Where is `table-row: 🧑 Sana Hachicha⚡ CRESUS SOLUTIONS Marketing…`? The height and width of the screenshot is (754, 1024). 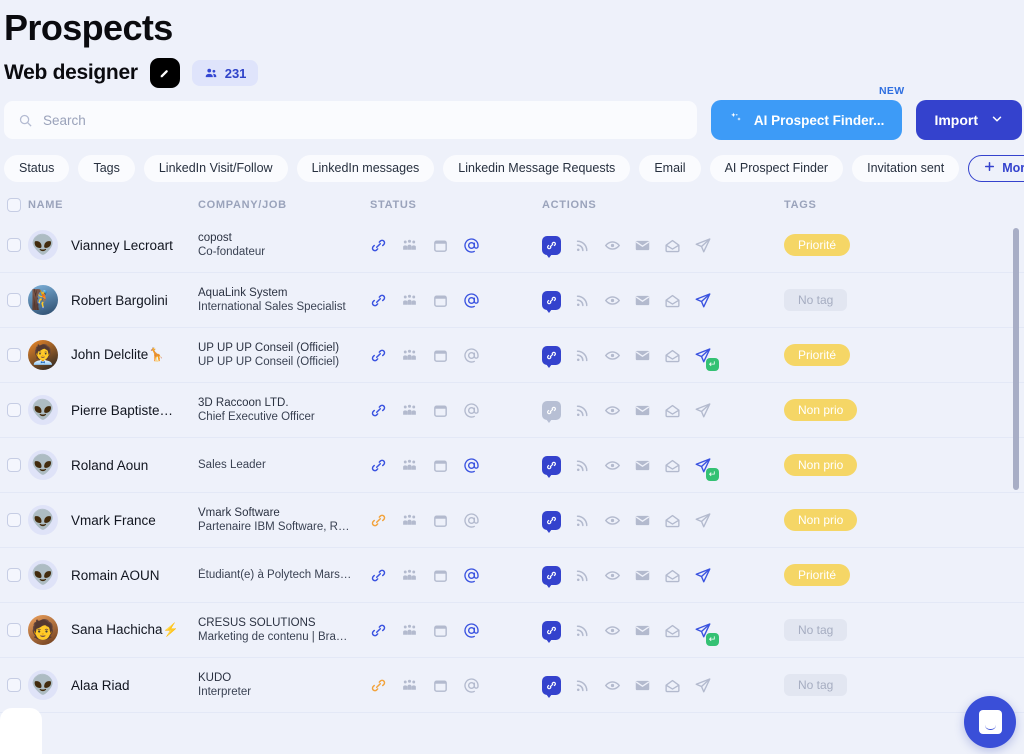
table-row: 🧑 Sana Hachicha⚡ CRESUS SOLUTIONS Marketing… is located at coordinates (512, 630).